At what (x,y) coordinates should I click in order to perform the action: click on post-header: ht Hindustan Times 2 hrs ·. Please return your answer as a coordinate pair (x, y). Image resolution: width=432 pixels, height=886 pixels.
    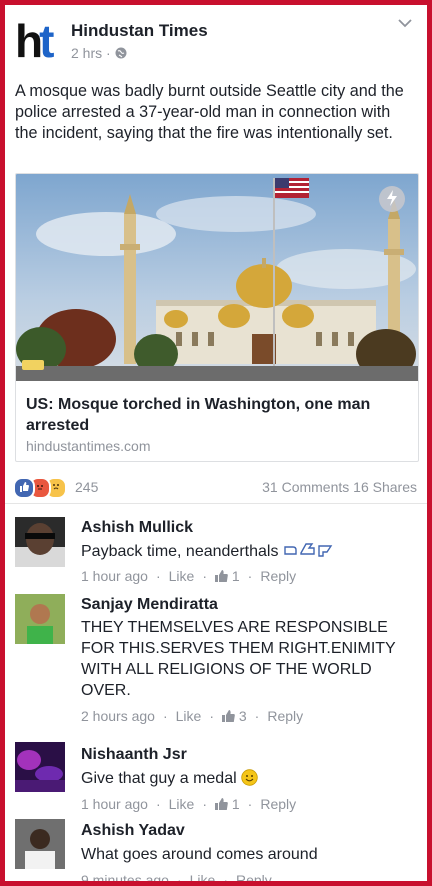
    Looking at the image, I should click on (216, 36).